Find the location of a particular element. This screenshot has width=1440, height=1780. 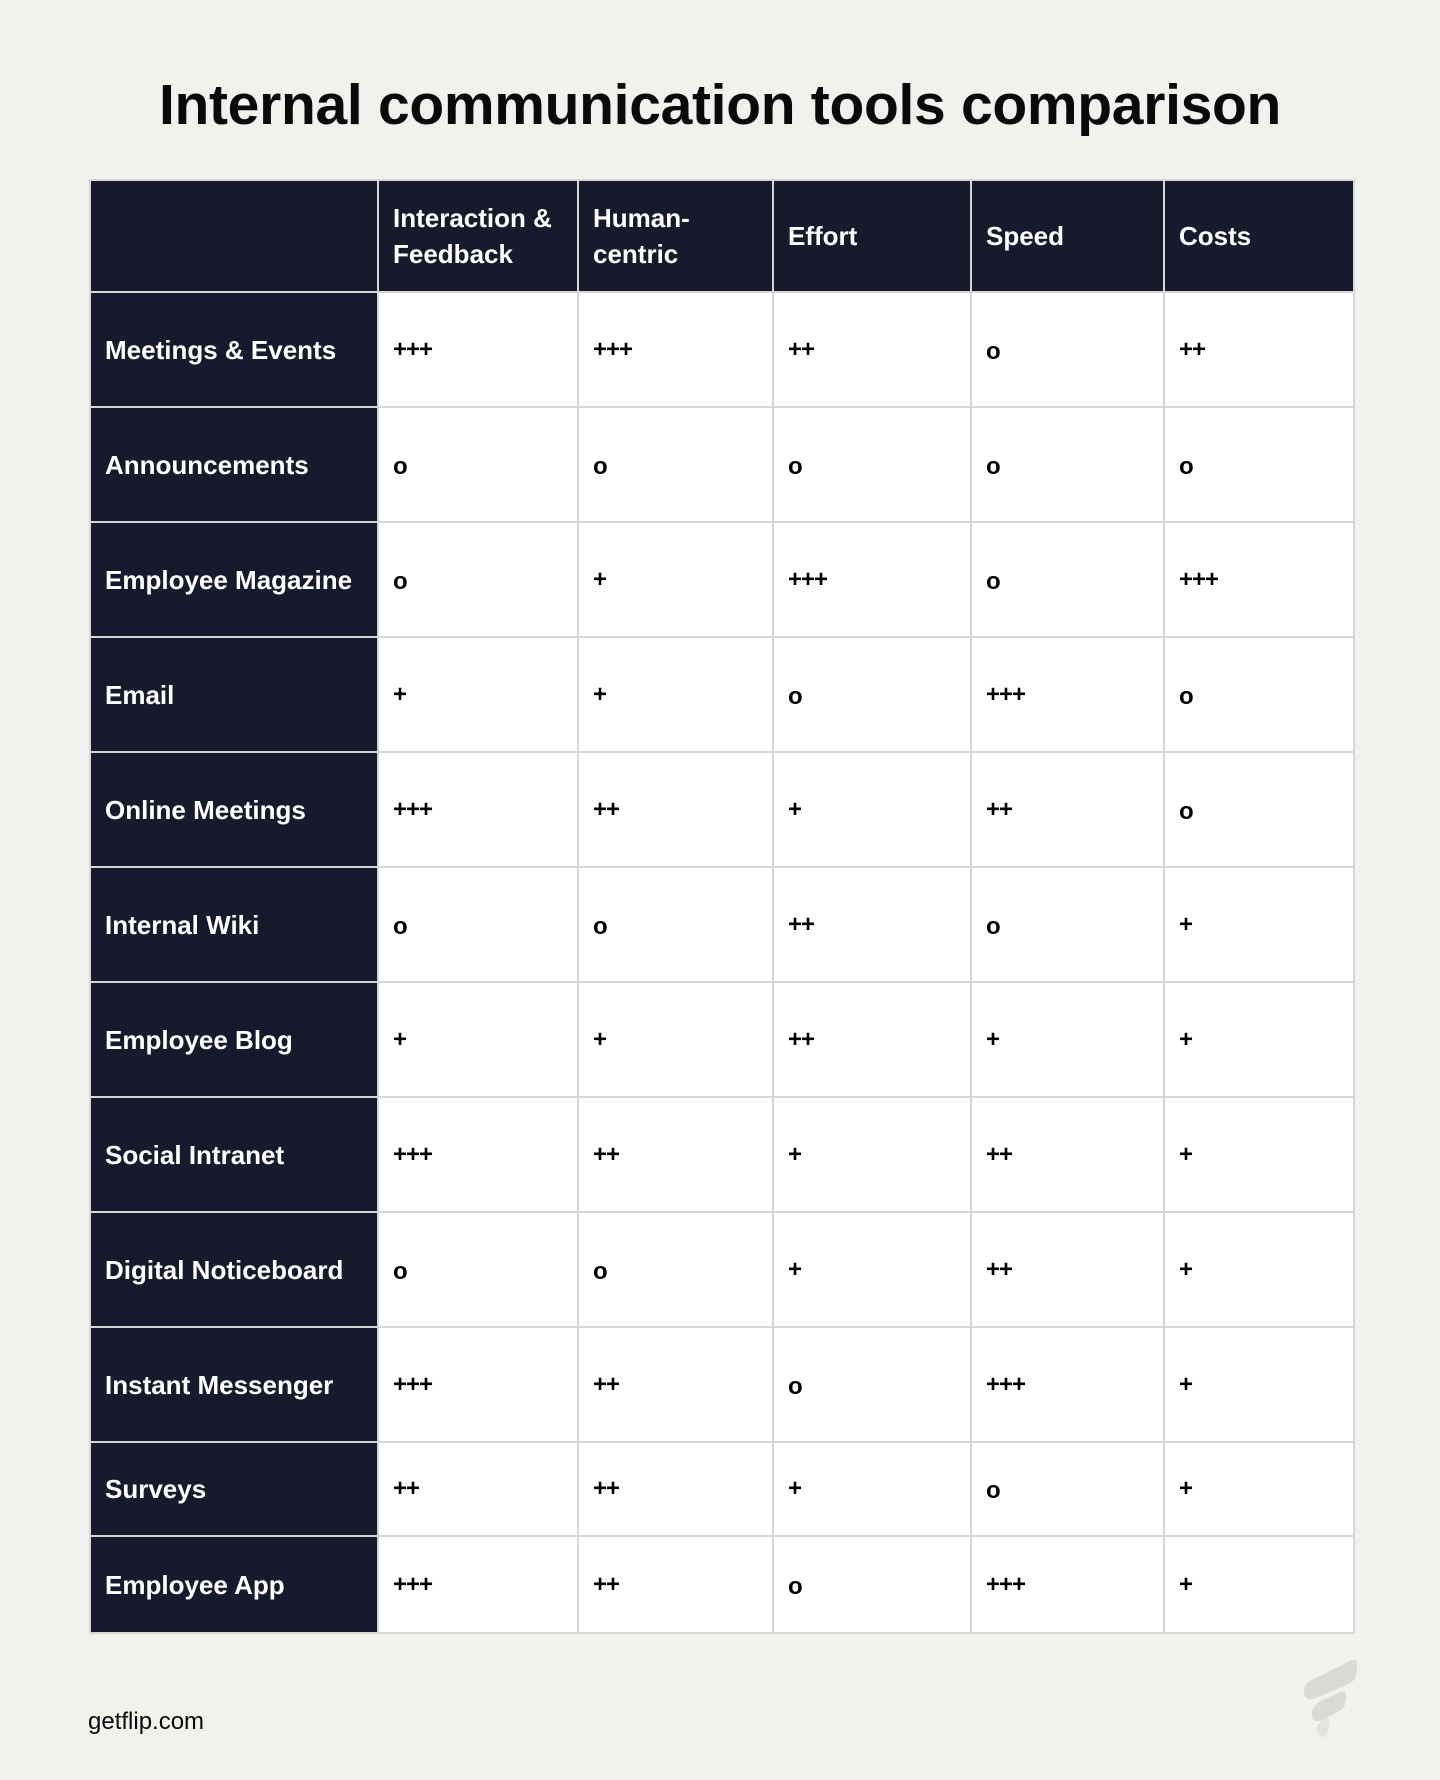

column-header-line: Interaction & is located at coordinates (472, 218).